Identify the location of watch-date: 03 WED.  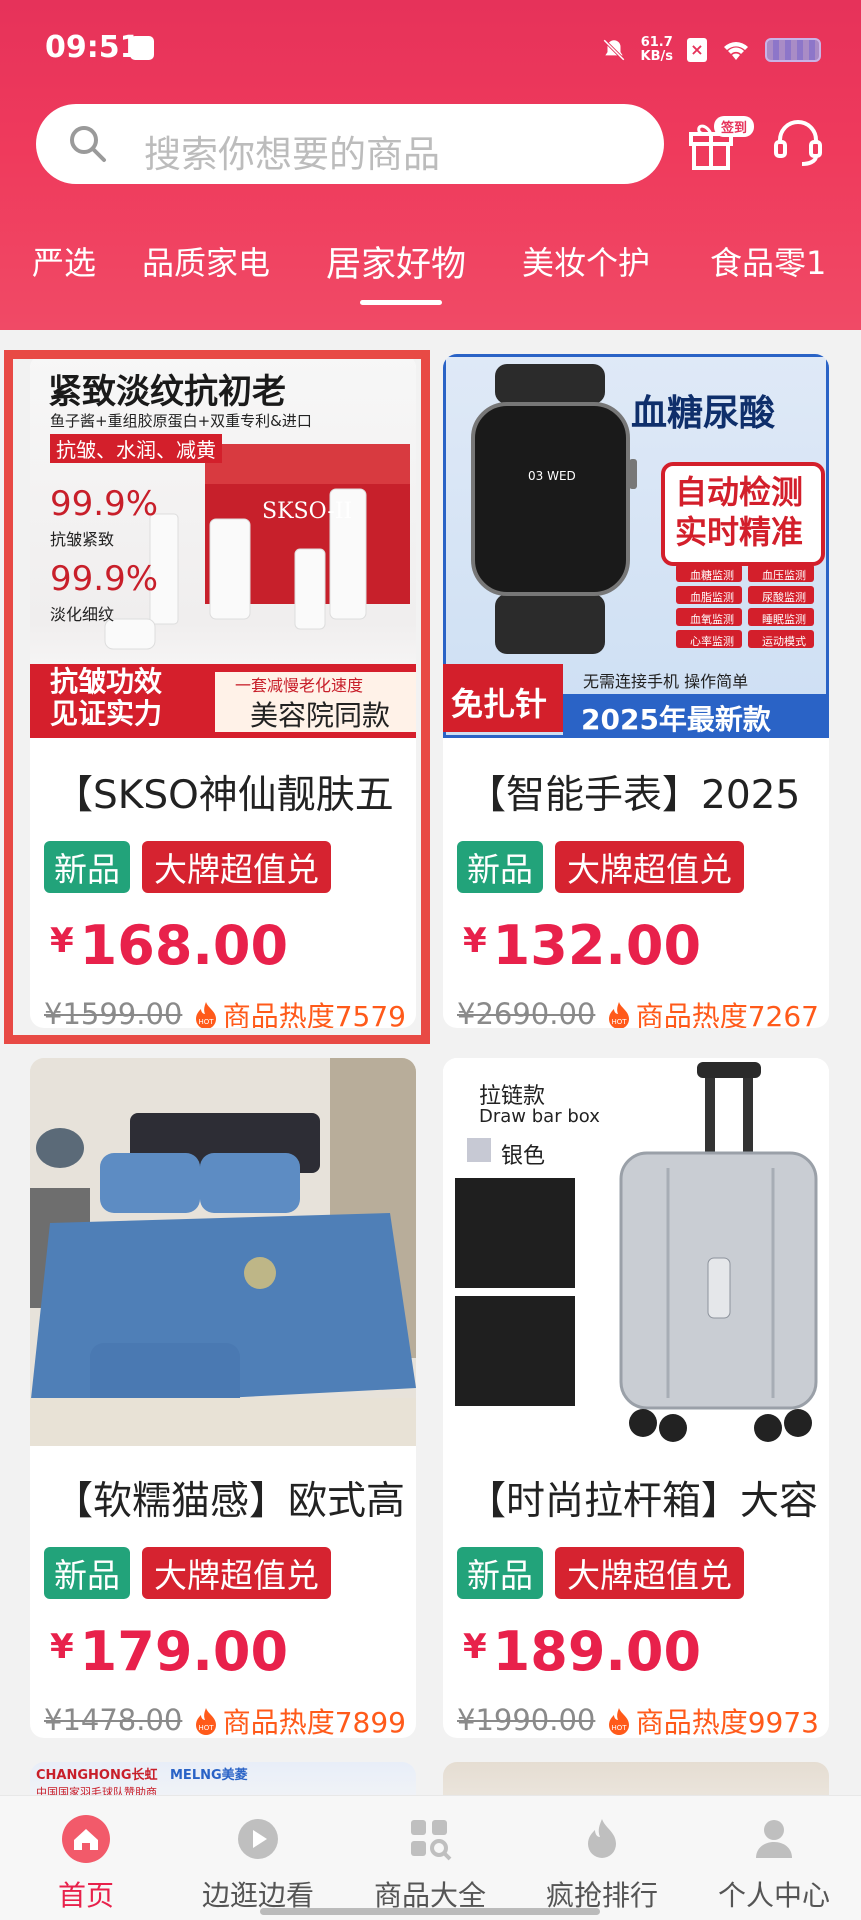
(552, 476).